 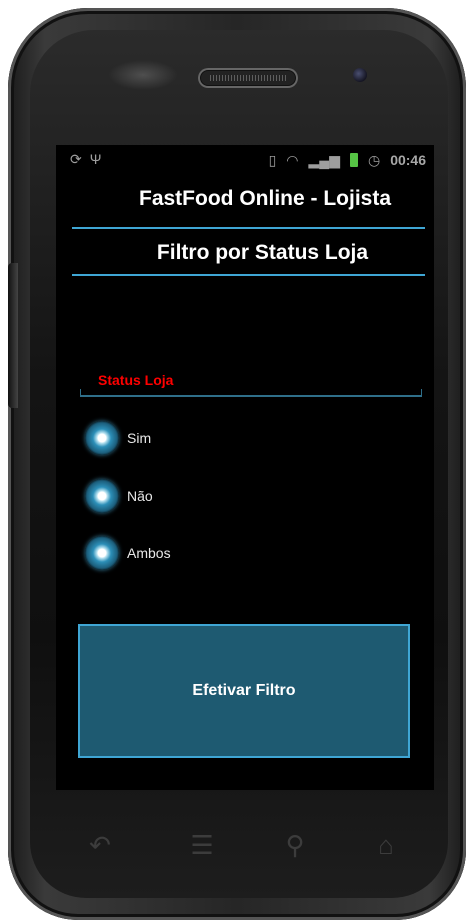 I want to click on radio-option-ambos: Ambos, so click(x=128, y=553).